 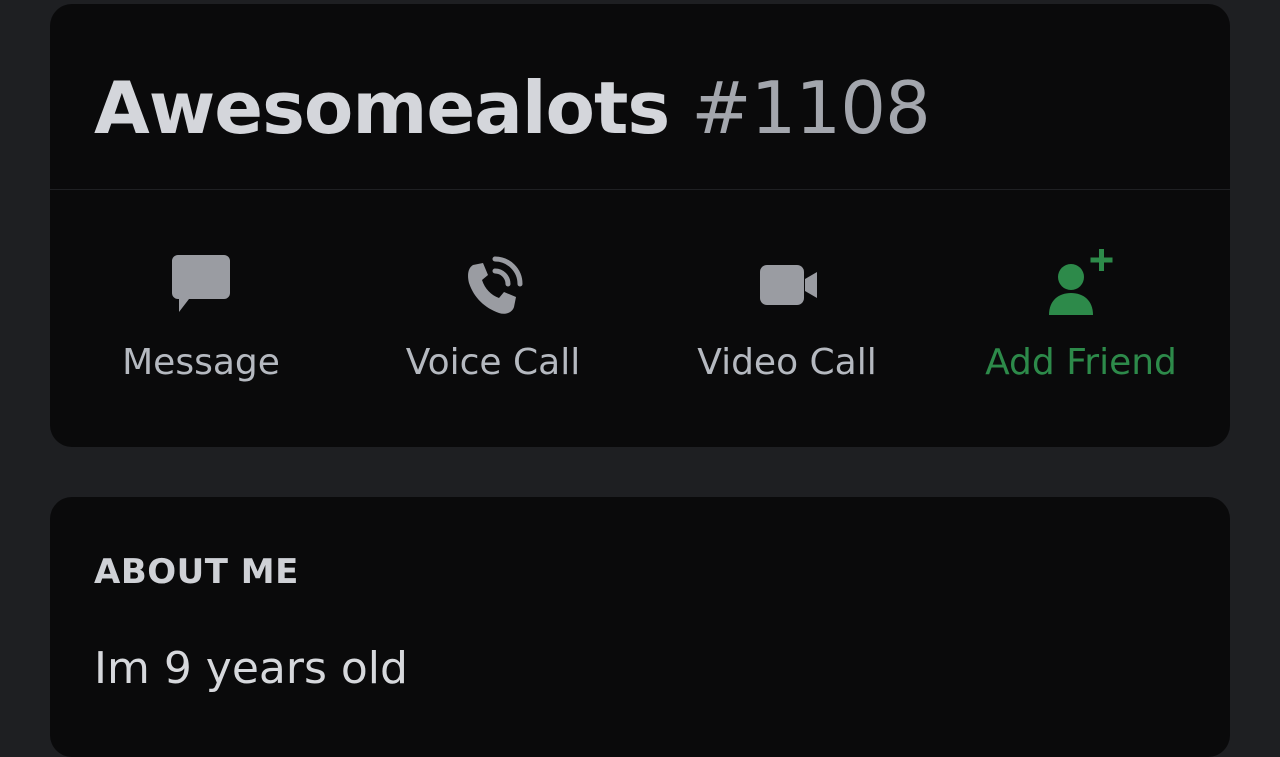 What do you see at coordinates (787, 285) in the screenshot?
I see `video-camera-icon` at bounding box center [787, 285].